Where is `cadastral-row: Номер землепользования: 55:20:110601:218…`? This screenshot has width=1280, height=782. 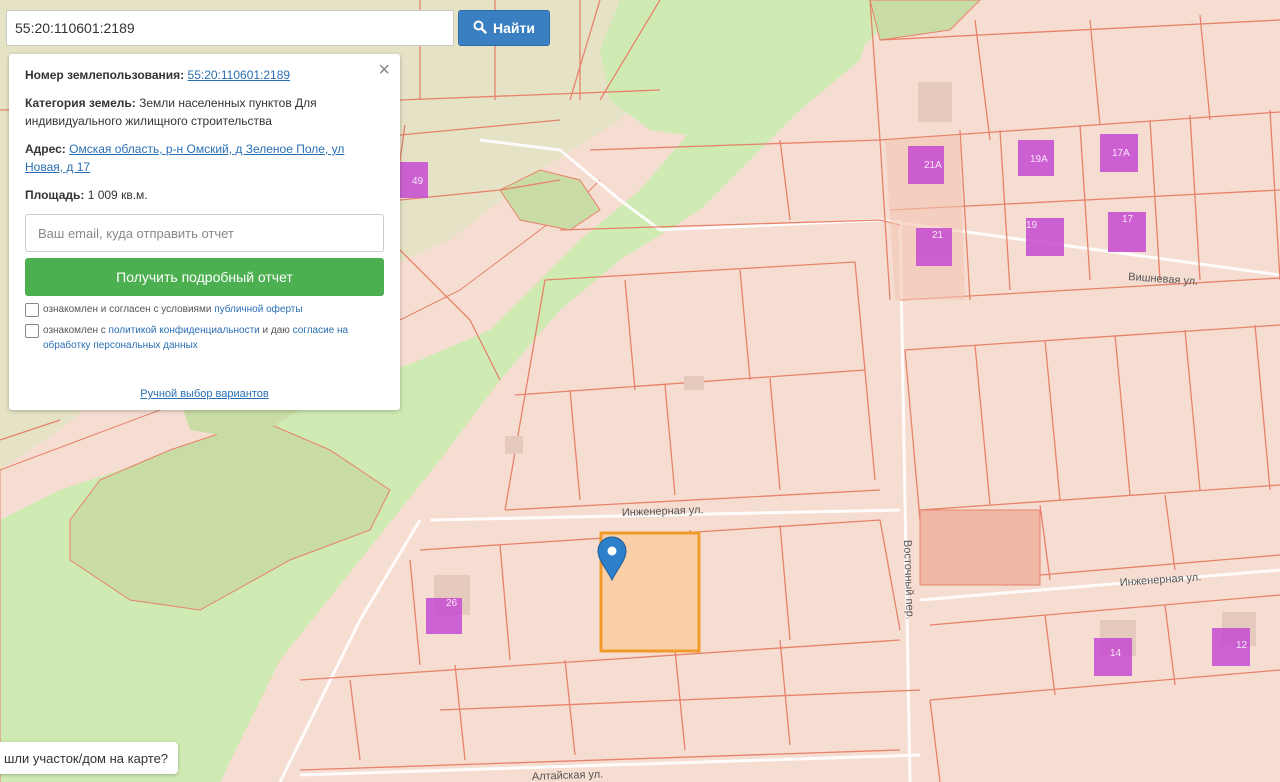
cadastral-row: Номер землепользования: 55:20:110601:218… is located at coordinates (204, 75).